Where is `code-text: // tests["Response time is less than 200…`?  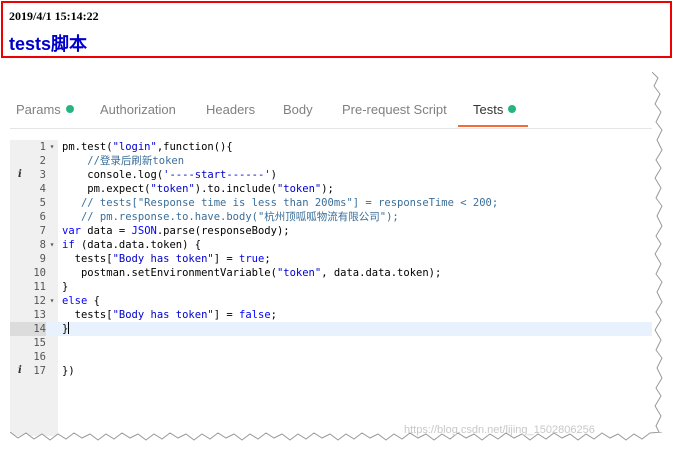
code-text: // tests["Response time is less than 200… is located at coordinates (280, 203).